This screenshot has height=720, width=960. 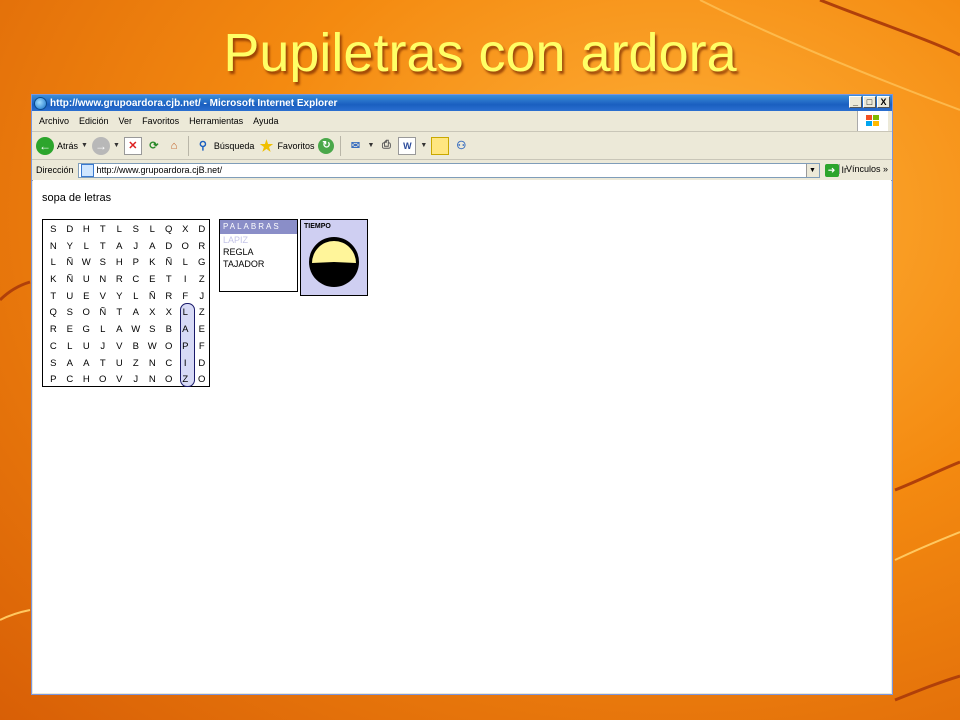 What do you see at coordinates (126, 121) in the screenshot?
I see `menu-ver: Ver` at bounding box center [126, 121].